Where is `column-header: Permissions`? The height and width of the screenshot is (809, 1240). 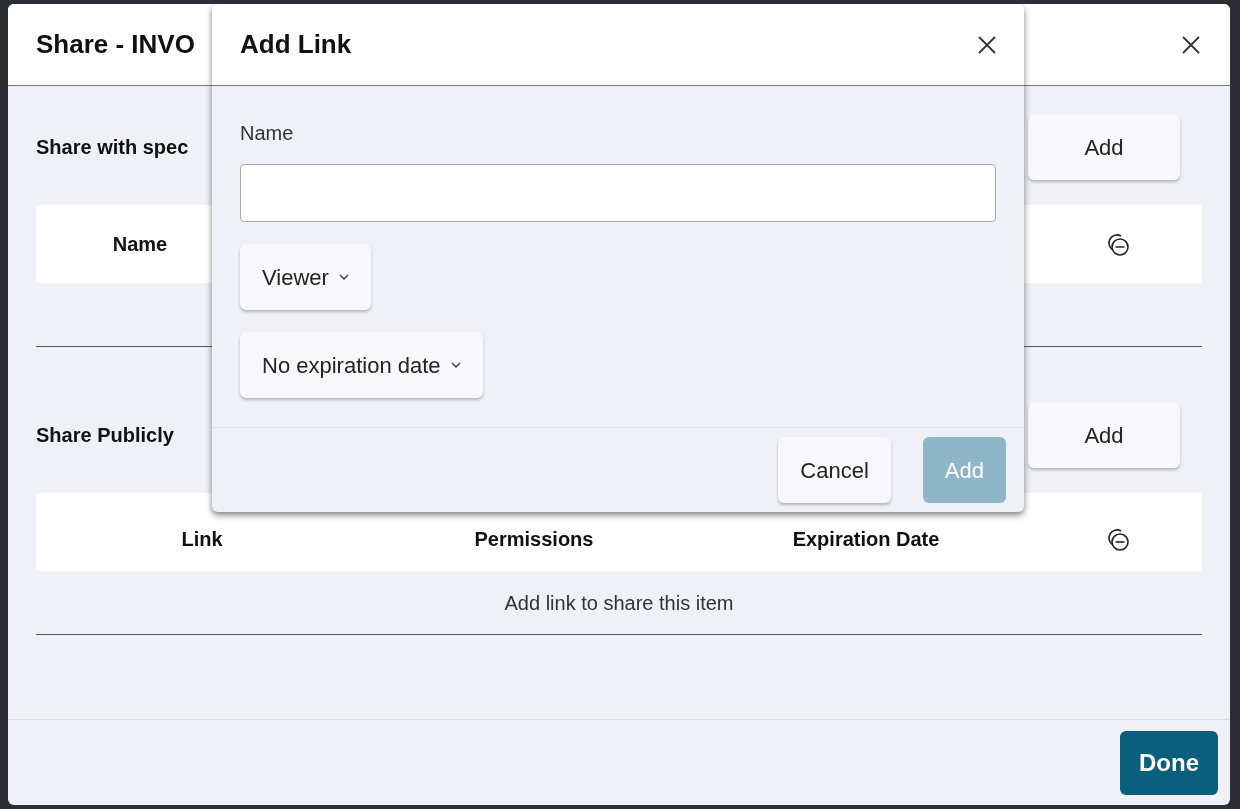
column-header: Permissions is located at coordinates (534, 539).